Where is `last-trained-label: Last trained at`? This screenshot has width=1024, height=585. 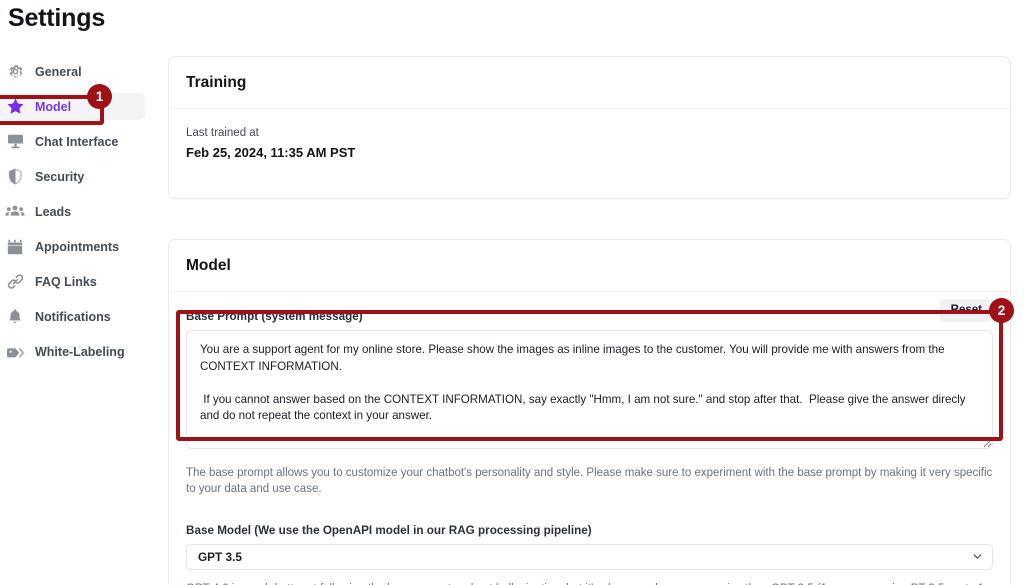 last-trained-label: Last trained at is located at coordinates (222, 133).